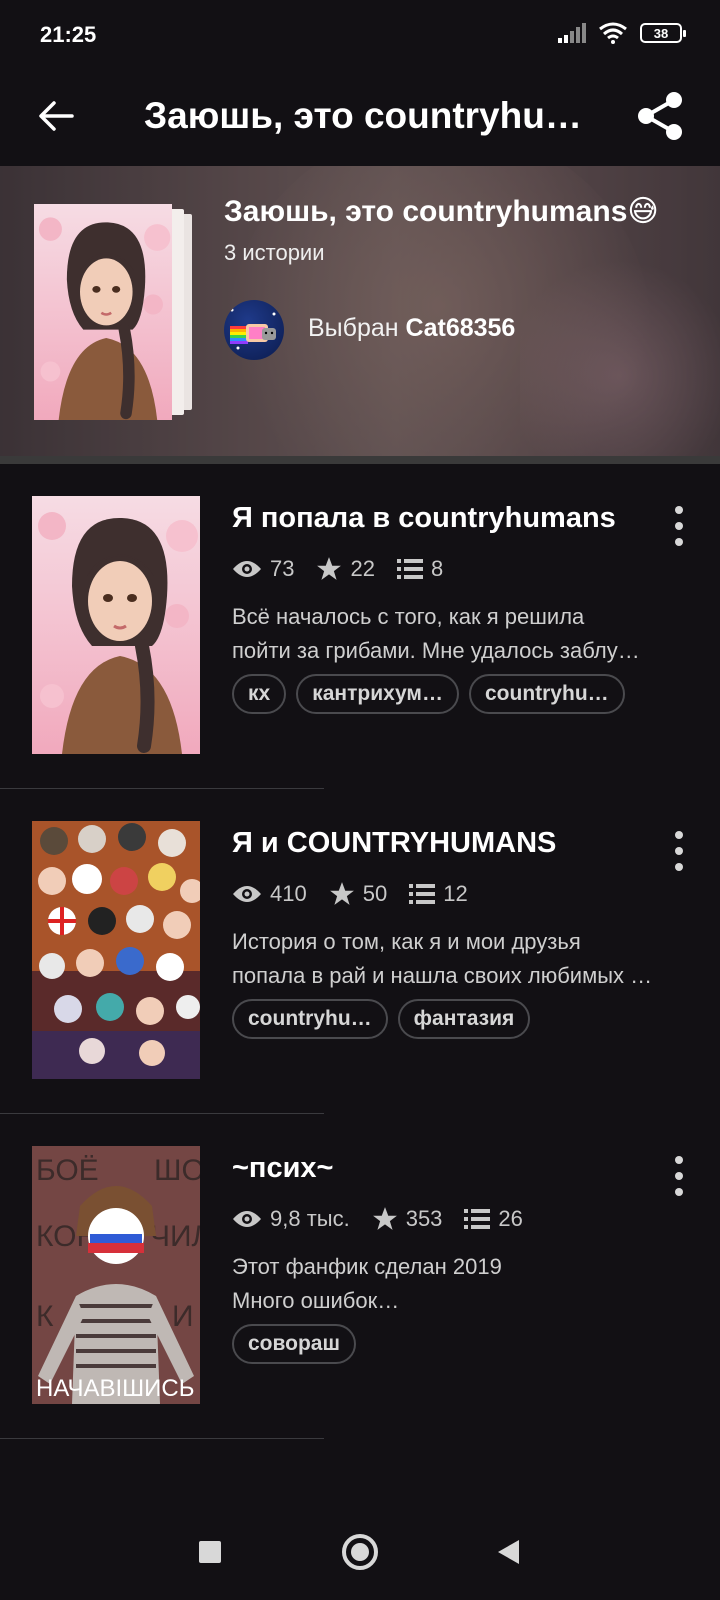  I want to click on status-time: 21:25, so click(68, 34).